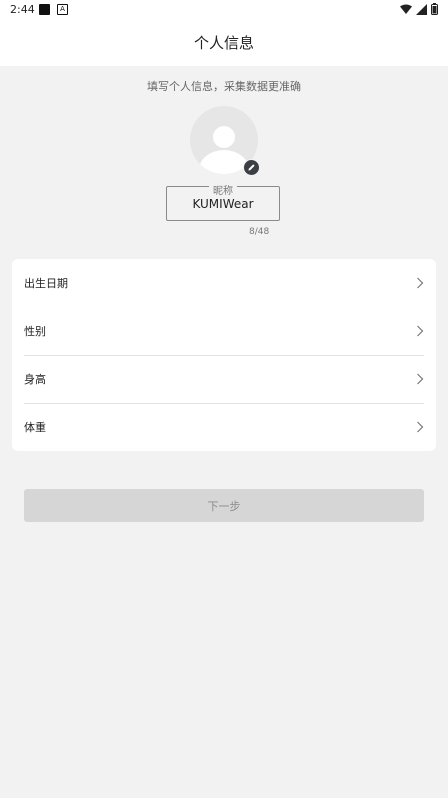 Image resolution: width=448 pixels, height=798 pixels. Describe the element at coordinates (44, 9) in the screenshot. I see `notification-square-icon` at that location.